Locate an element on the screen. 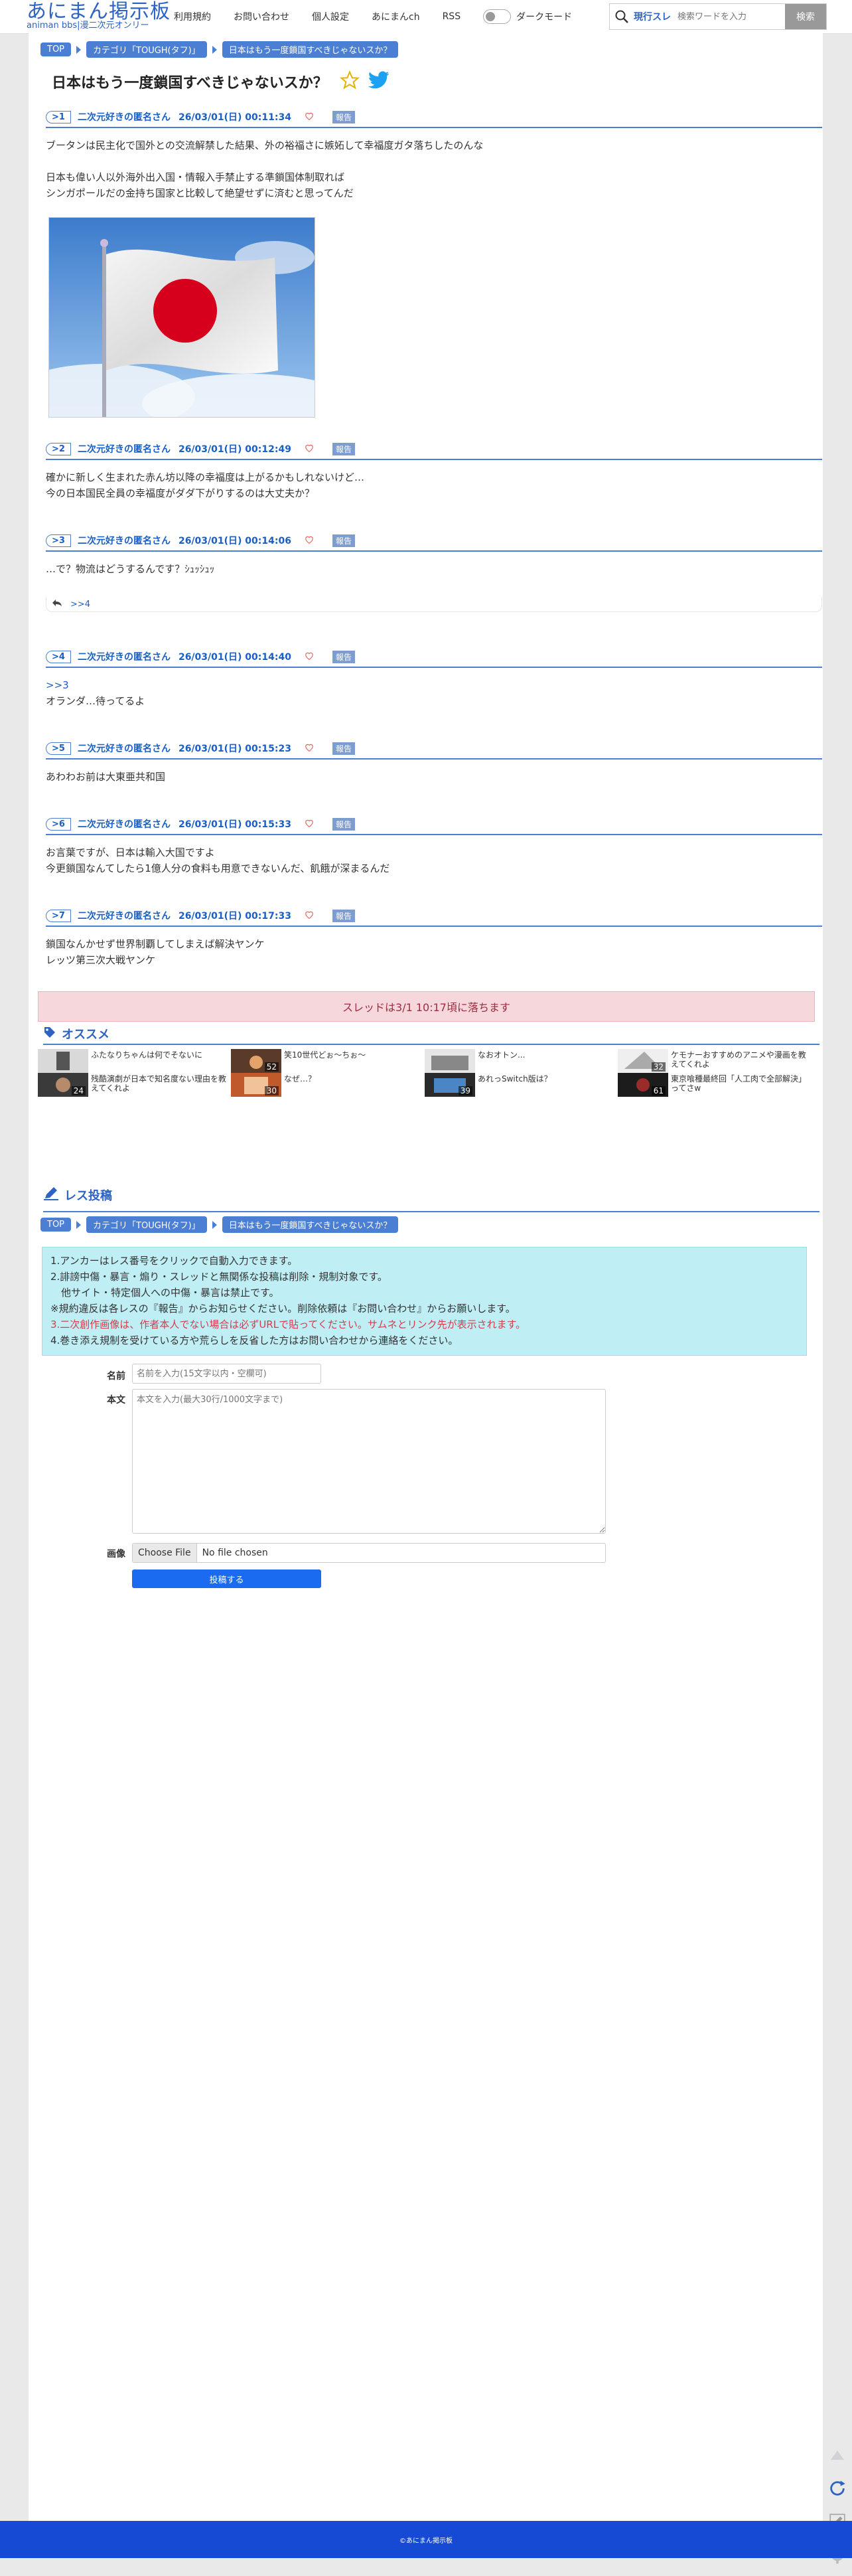 This screenshot has width=852, height=2576. post-number: >5 is located at coordinates (58, 748).